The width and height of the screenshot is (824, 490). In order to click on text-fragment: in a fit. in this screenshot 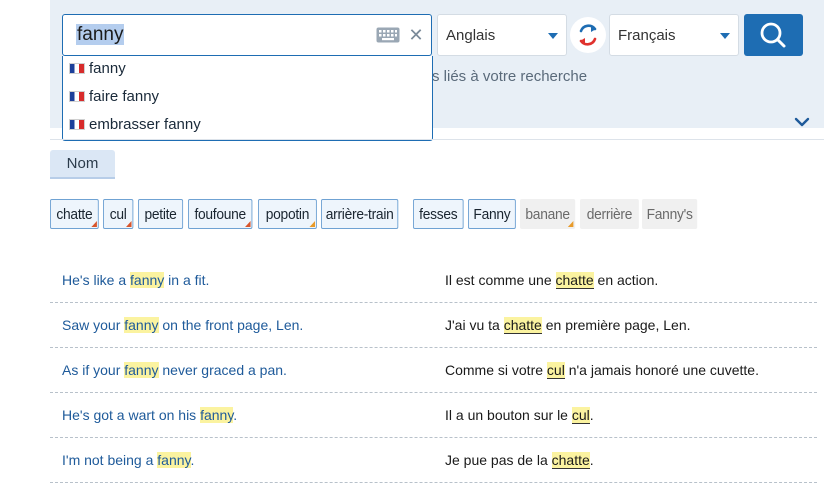, I will do `click(187, 280)`.